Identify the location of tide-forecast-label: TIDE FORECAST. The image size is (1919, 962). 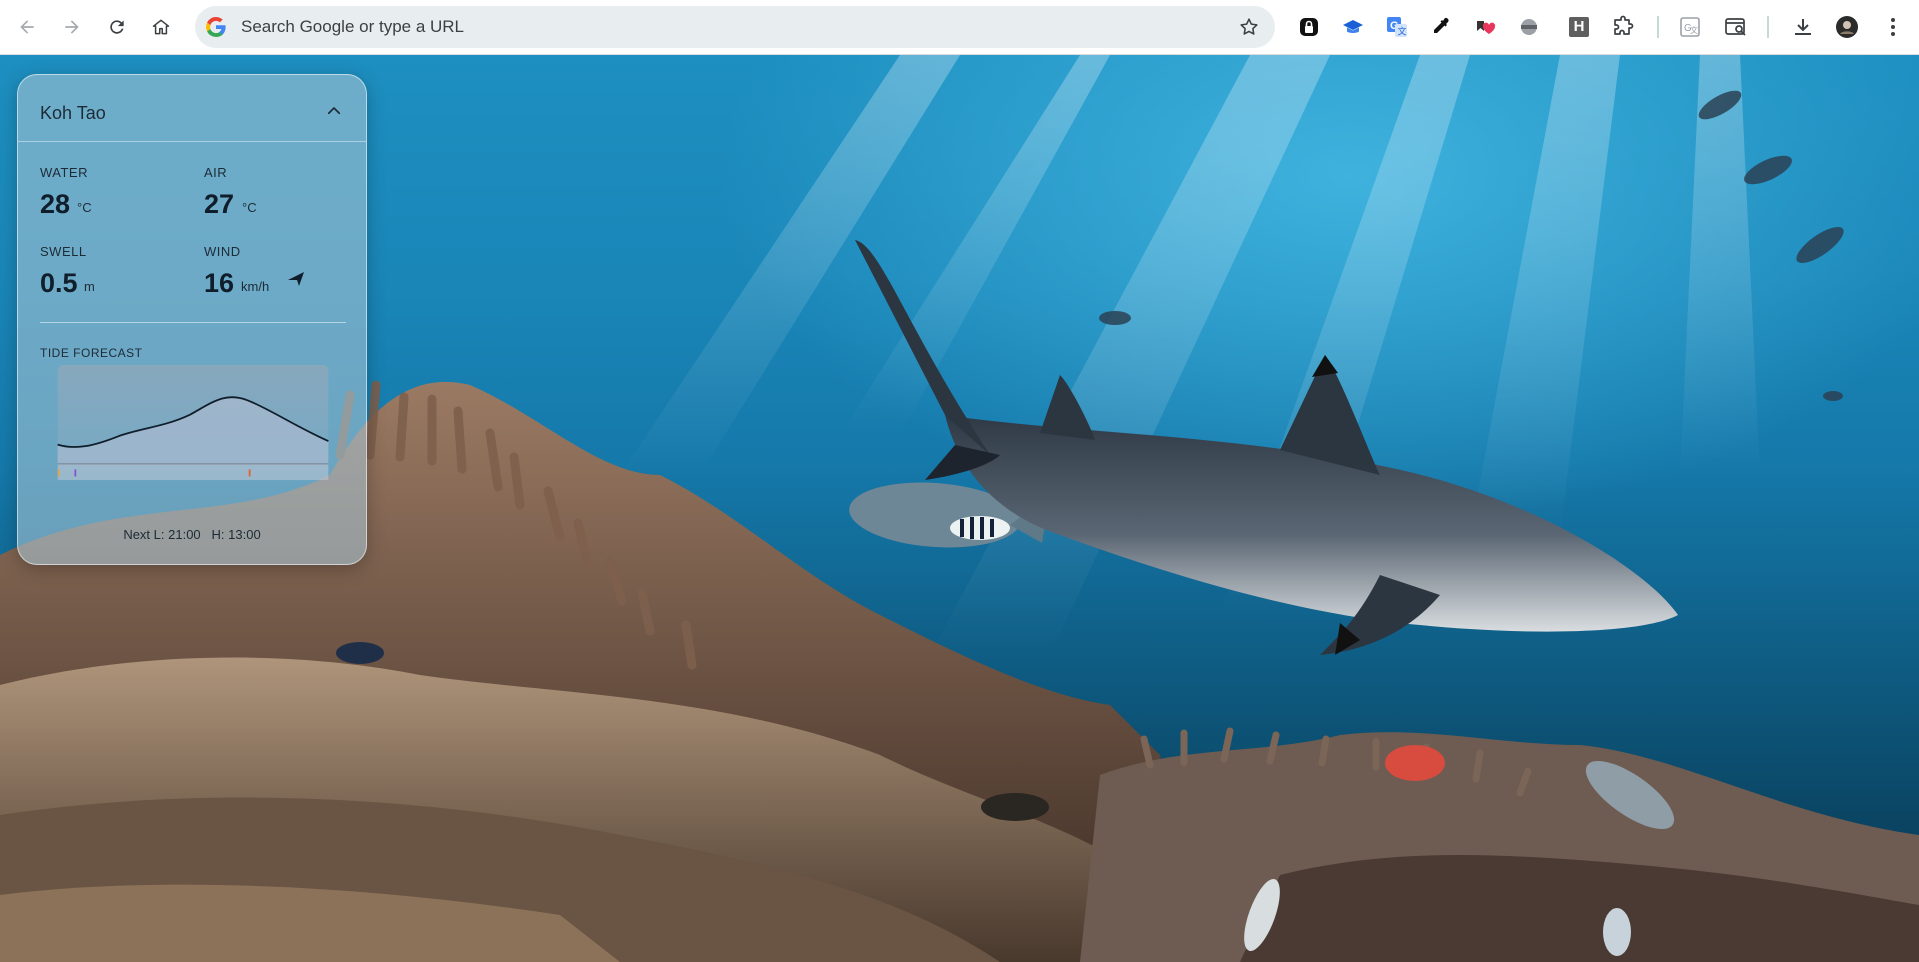
(91, 353).